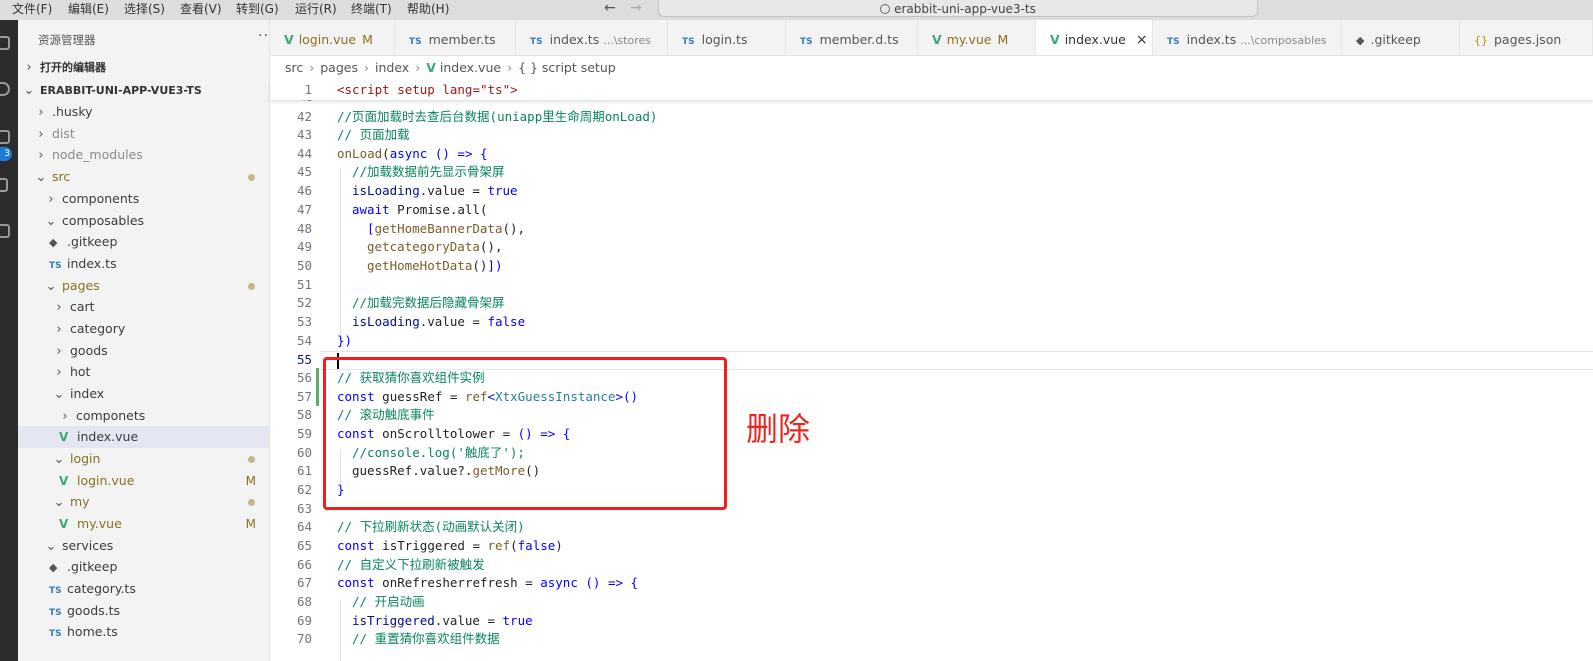 The image size is (1593, 661). What do you see at coordinates (977, 37) in the screenshot?
I see `tab-my-vue: Vmy.vue M` at bounding box center [977, 37].